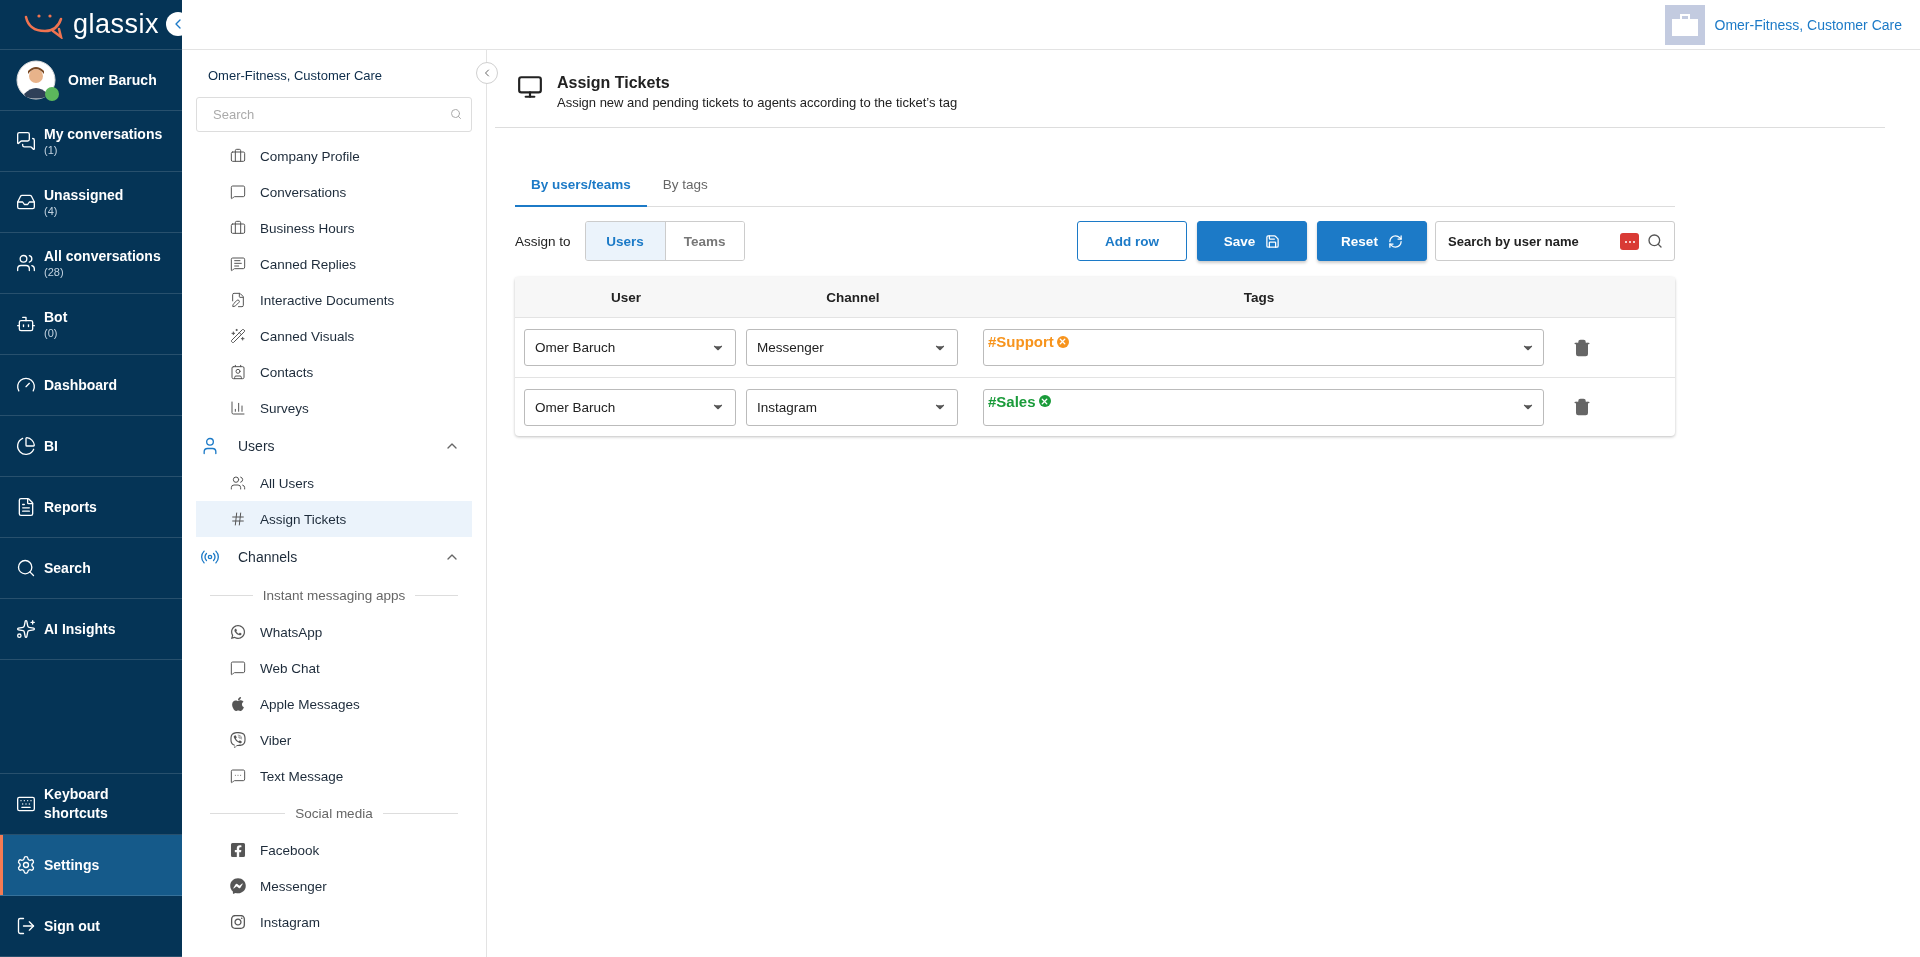 The width and height of the screenshot is (1920, 957). What do you see at coordinates (80, 629) in the screenshot?
I see `nav-label: AI Insights` at bounding box center [80, 629].